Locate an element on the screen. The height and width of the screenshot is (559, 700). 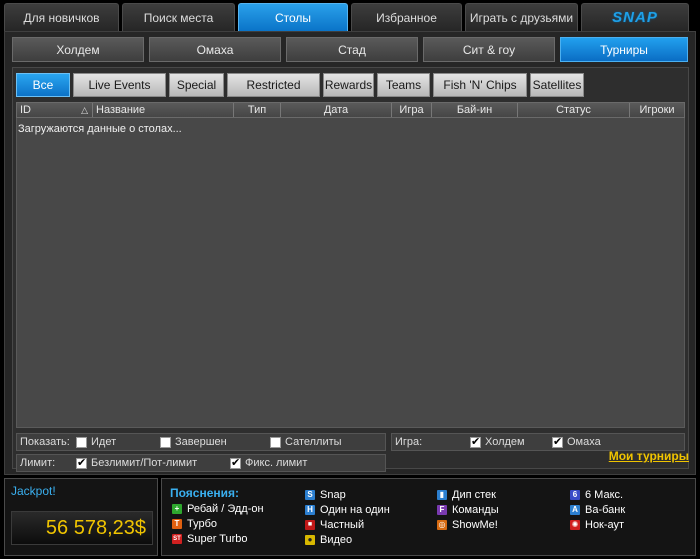
show-filter-row: Показать: Идет Завершен Сателлиты is located at coordinates (201, 442).